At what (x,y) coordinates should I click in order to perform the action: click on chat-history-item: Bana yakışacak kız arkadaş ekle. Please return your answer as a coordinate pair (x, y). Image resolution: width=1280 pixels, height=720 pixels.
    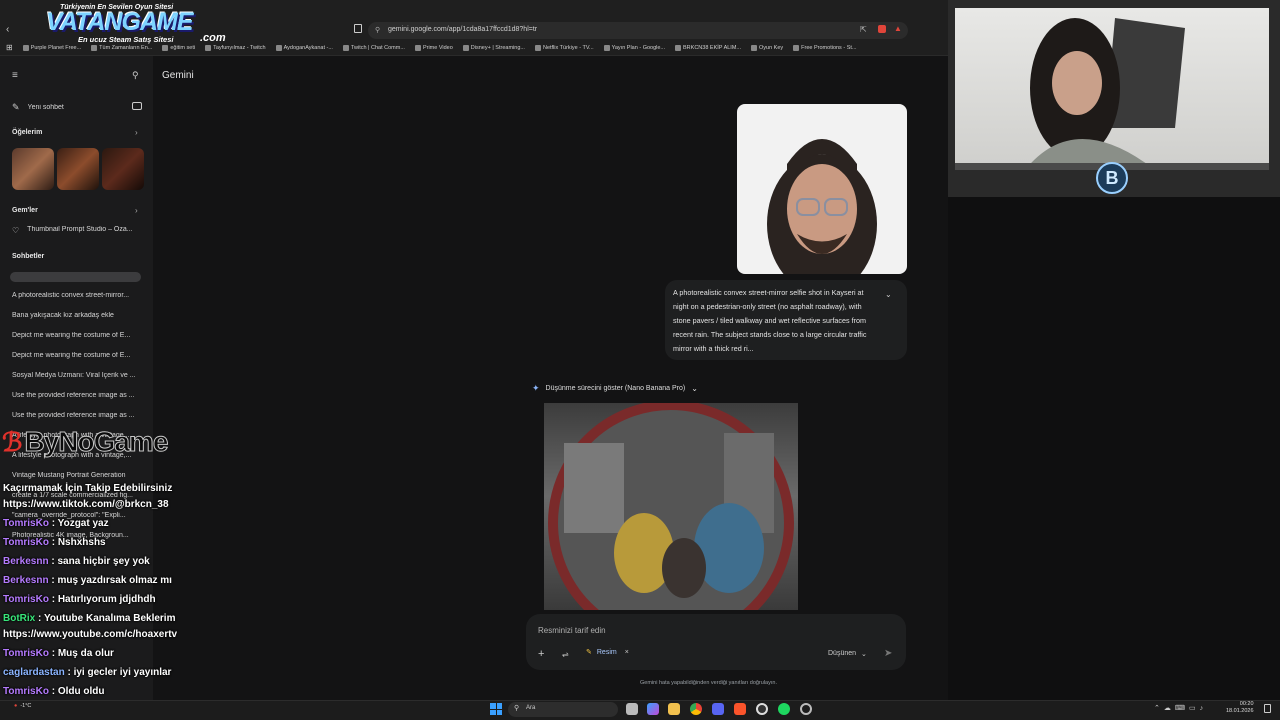
    Looking at the image, I should click on (78, 322).